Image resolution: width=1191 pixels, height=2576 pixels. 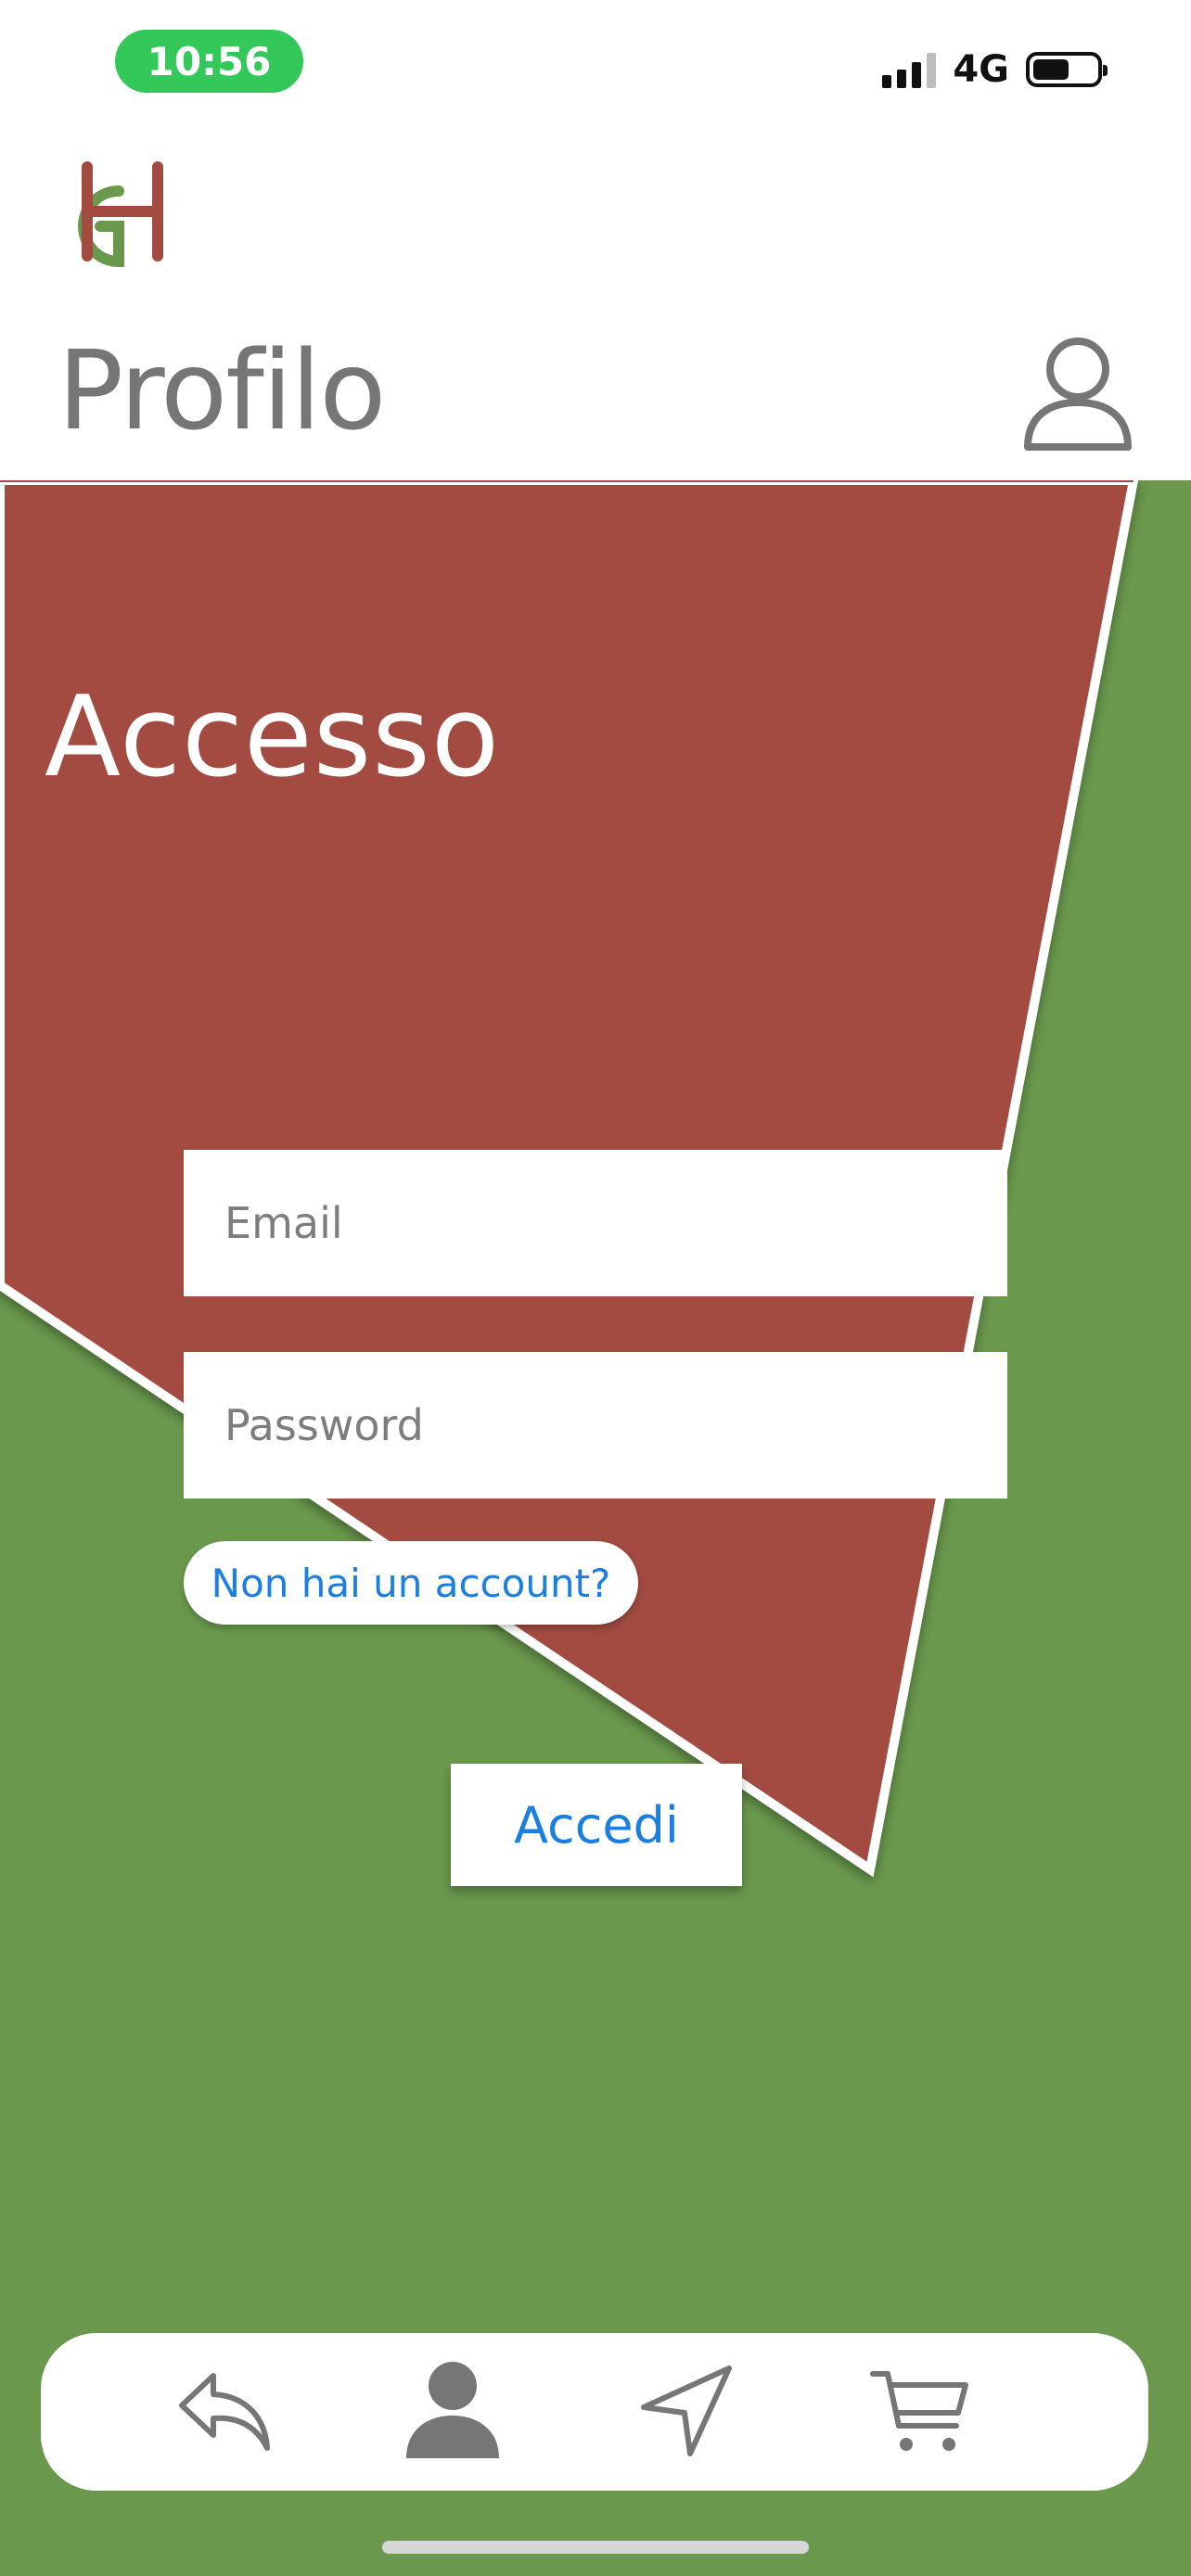 I want to click on home-indicator, so click(x=595, y=2547).